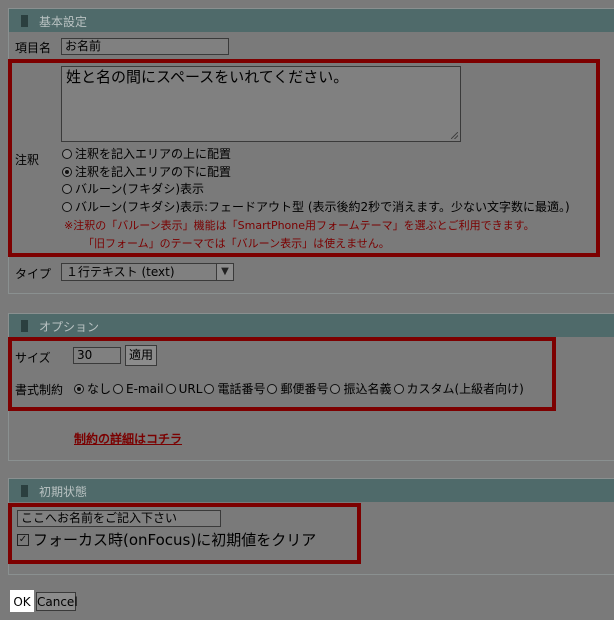  What do you see at coordinates (184, 533) in the screenshot?
I see `initial-state-highlight-box` at bounding box center [184, 533].